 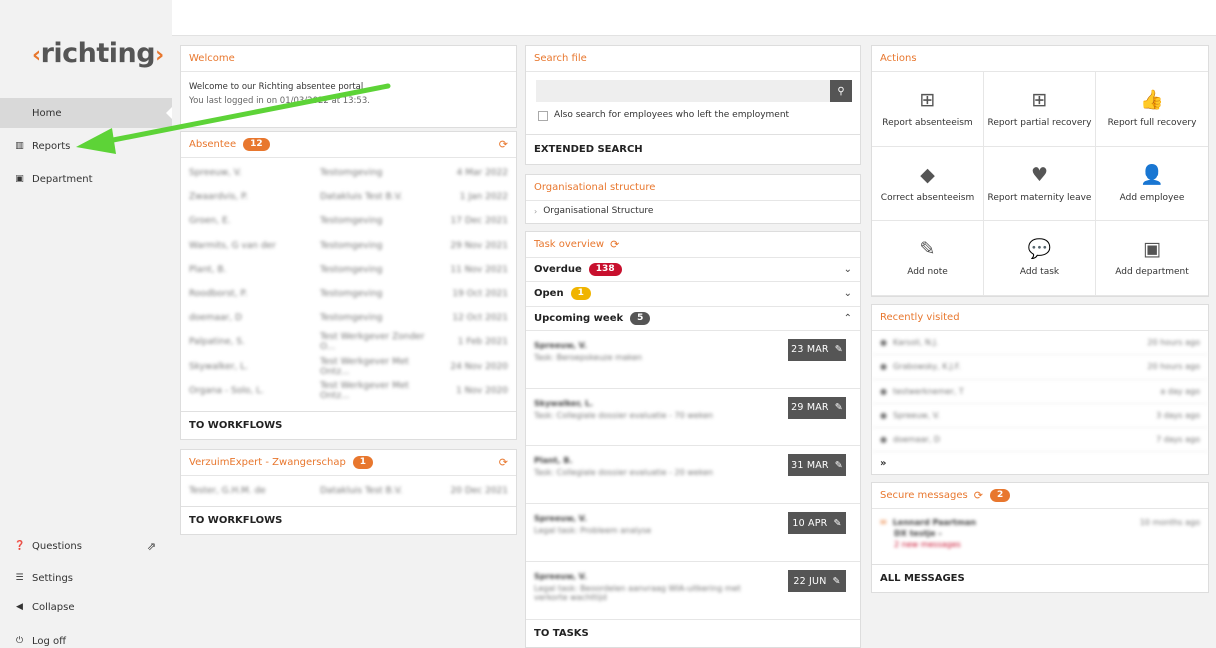 What do you see at coordinates (693, 294) in the screenshot?
I see `open-row: Open 1 ⌄` at bounding box center [693, 294].